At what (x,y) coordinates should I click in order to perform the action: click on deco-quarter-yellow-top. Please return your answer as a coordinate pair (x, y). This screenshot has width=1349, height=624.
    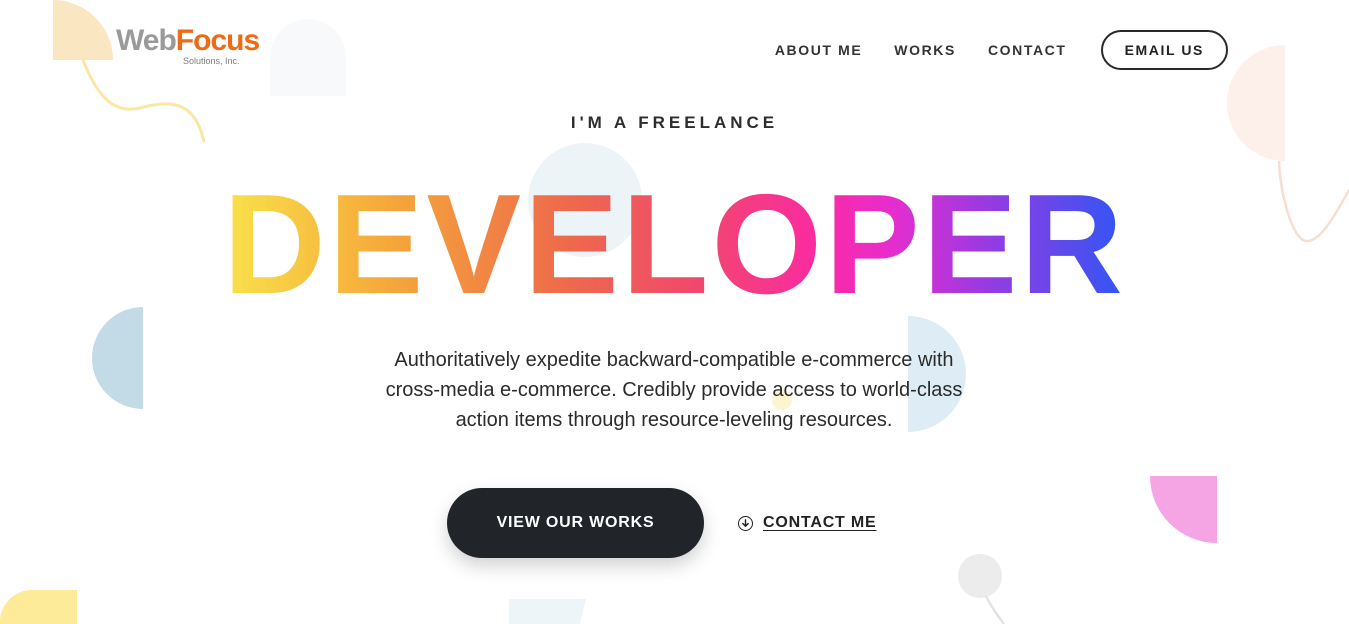
    Looking at the image, I should click on (83, 30).